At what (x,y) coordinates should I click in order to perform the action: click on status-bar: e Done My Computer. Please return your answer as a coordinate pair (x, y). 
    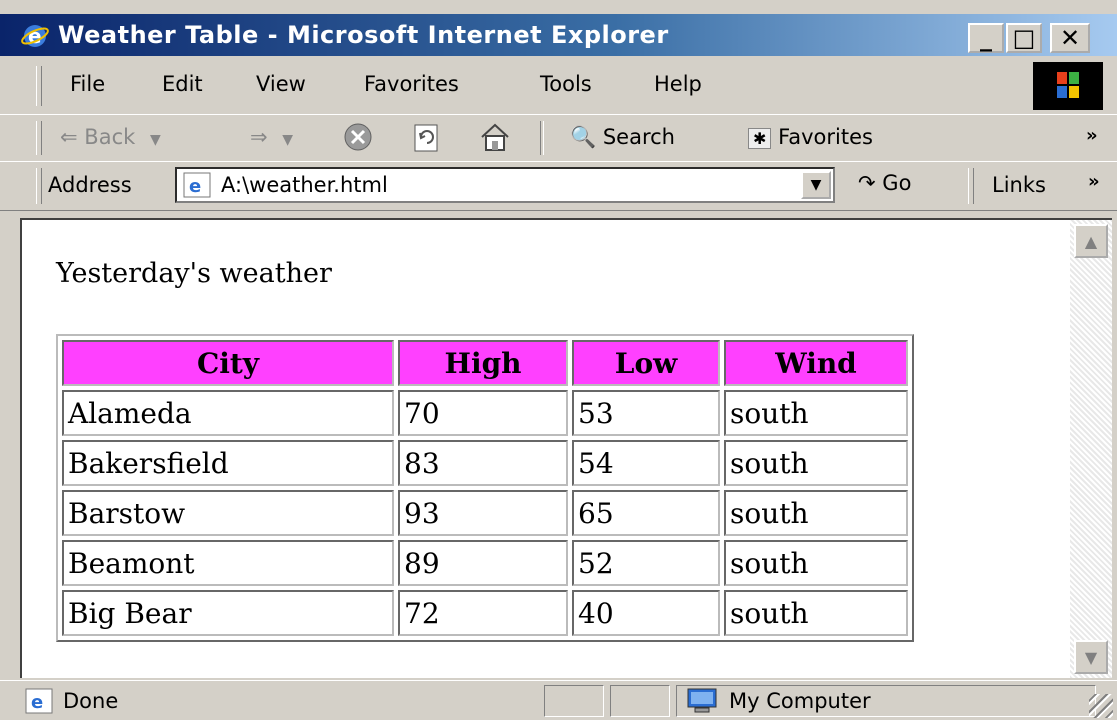
    Looking at the image, I should click on (558, 700).